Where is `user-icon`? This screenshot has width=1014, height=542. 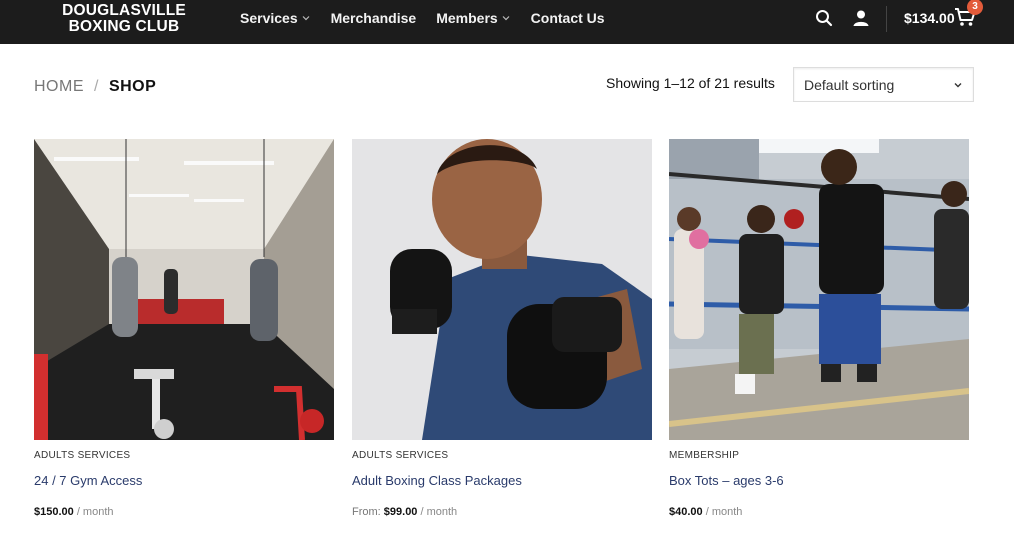
user-icon is located at coordinates (861, 18).